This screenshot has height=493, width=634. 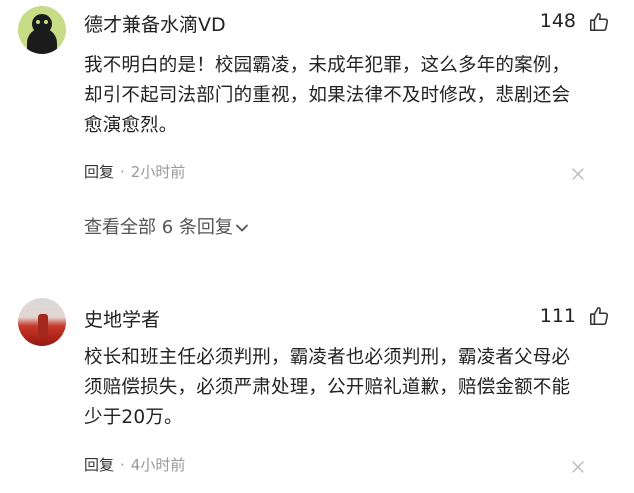 What do you see at coordinates (155, 23) in the screenshot?
I see `username: 德才兼备水滴VD` at bounding box center [155, 23].